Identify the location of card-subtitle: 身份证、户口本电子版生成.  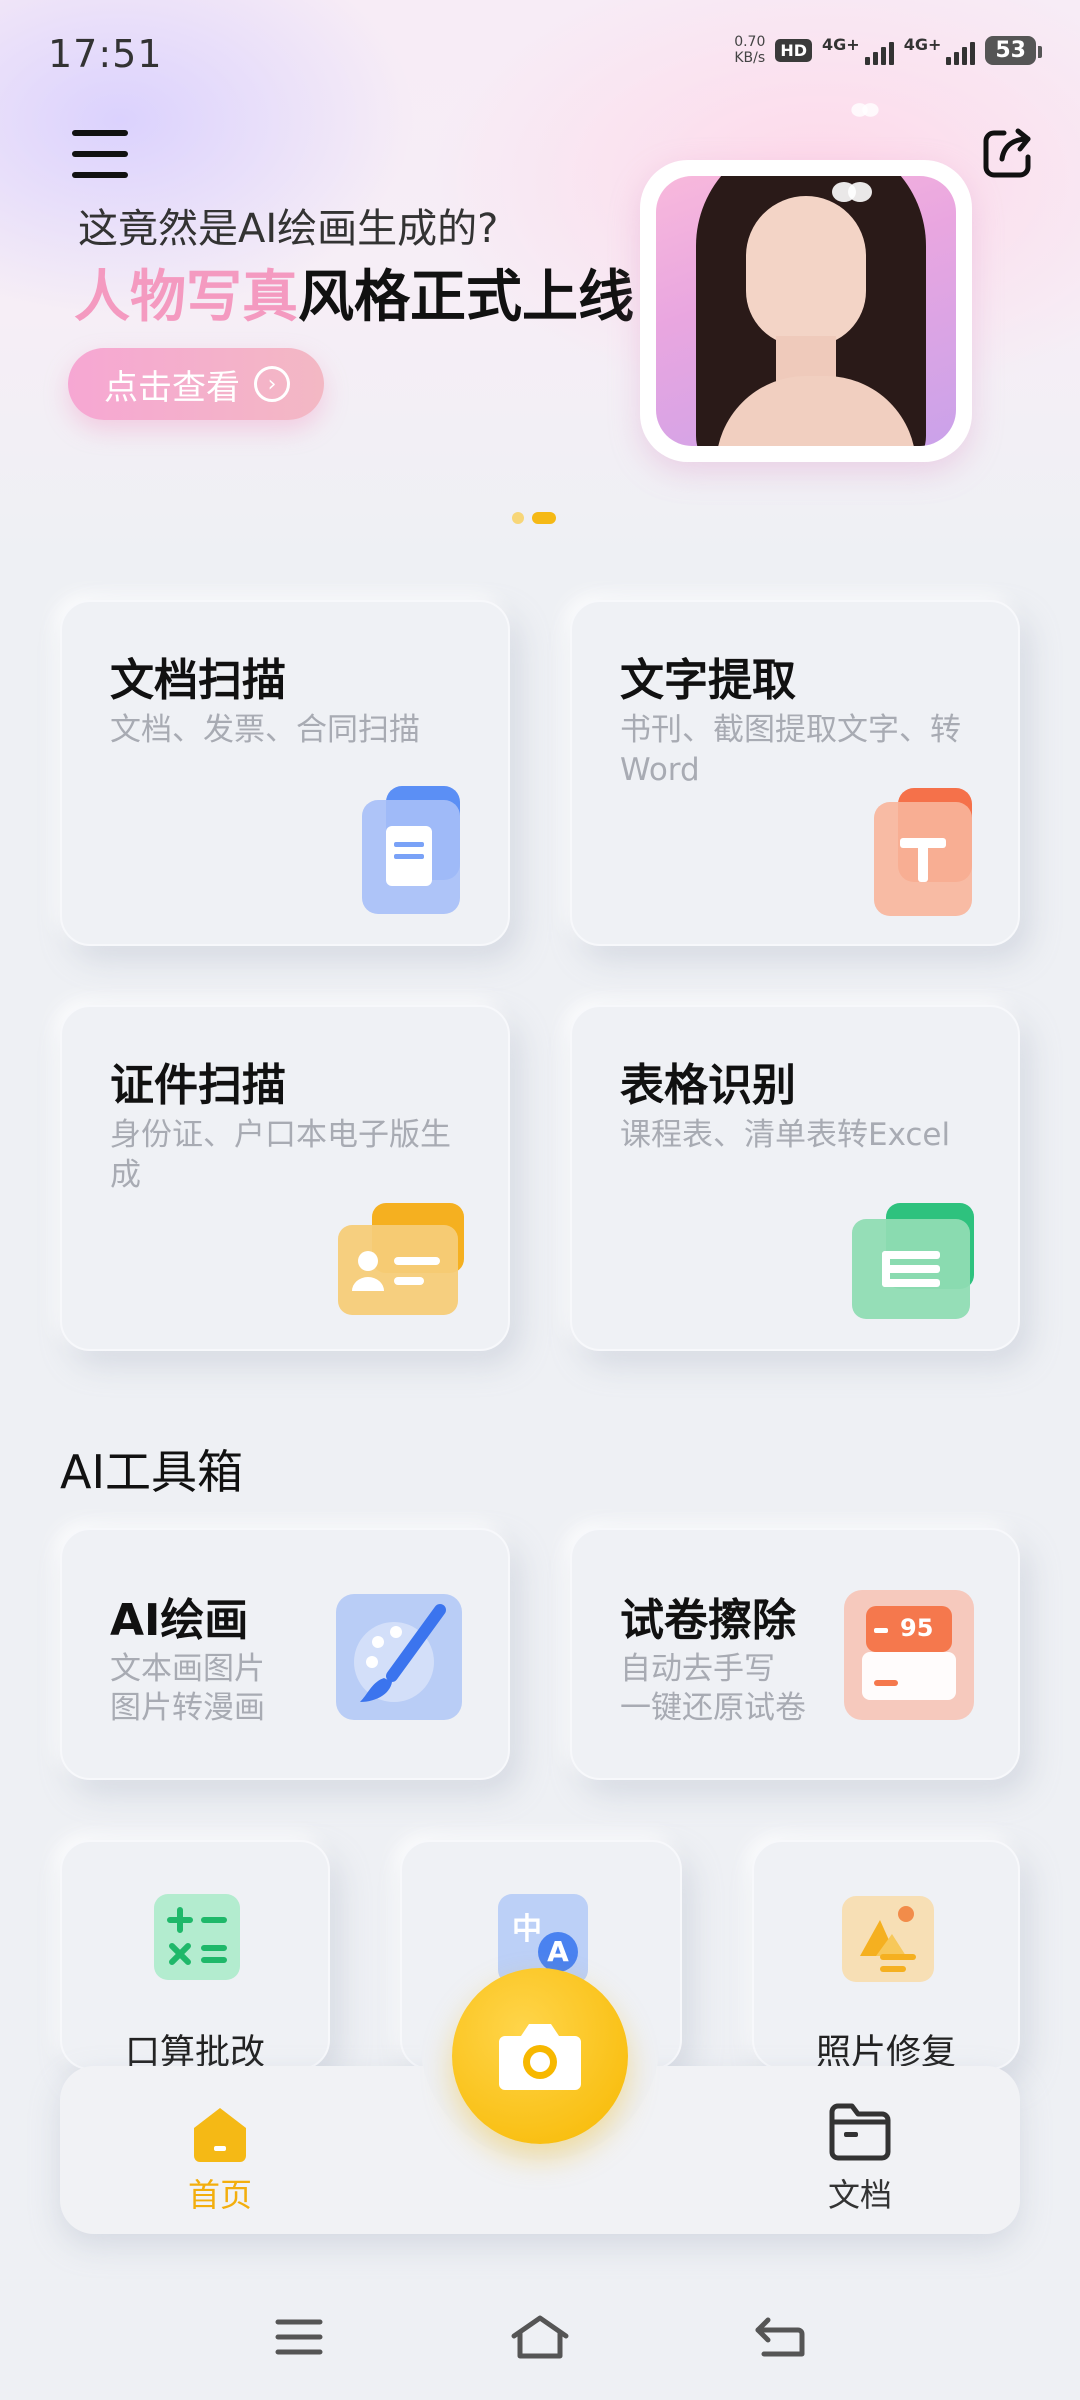
(280, 1155).